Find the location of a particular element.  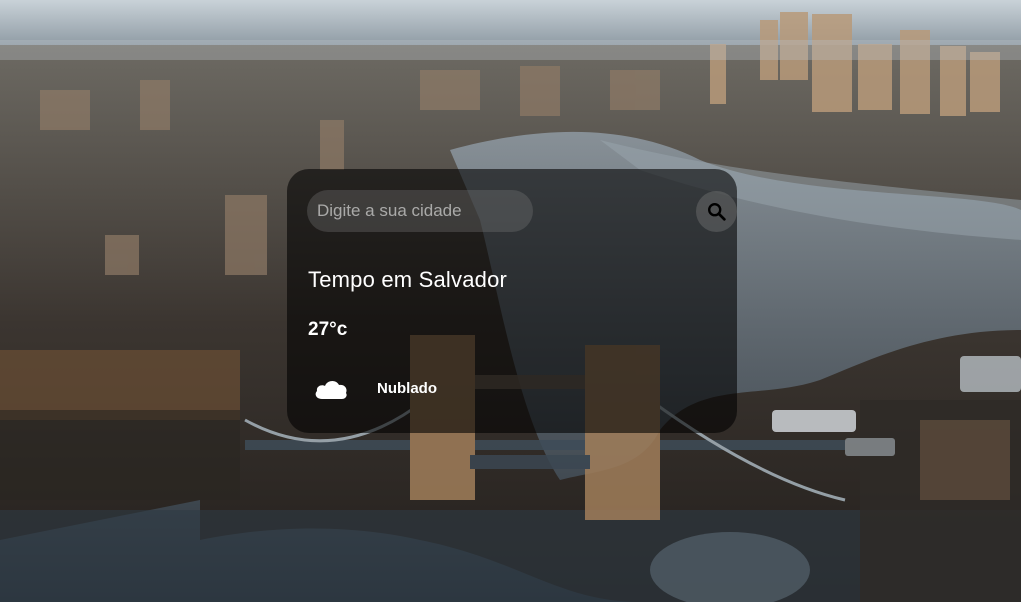

weather-condition: Nublado is located at coordinates (407, 388).